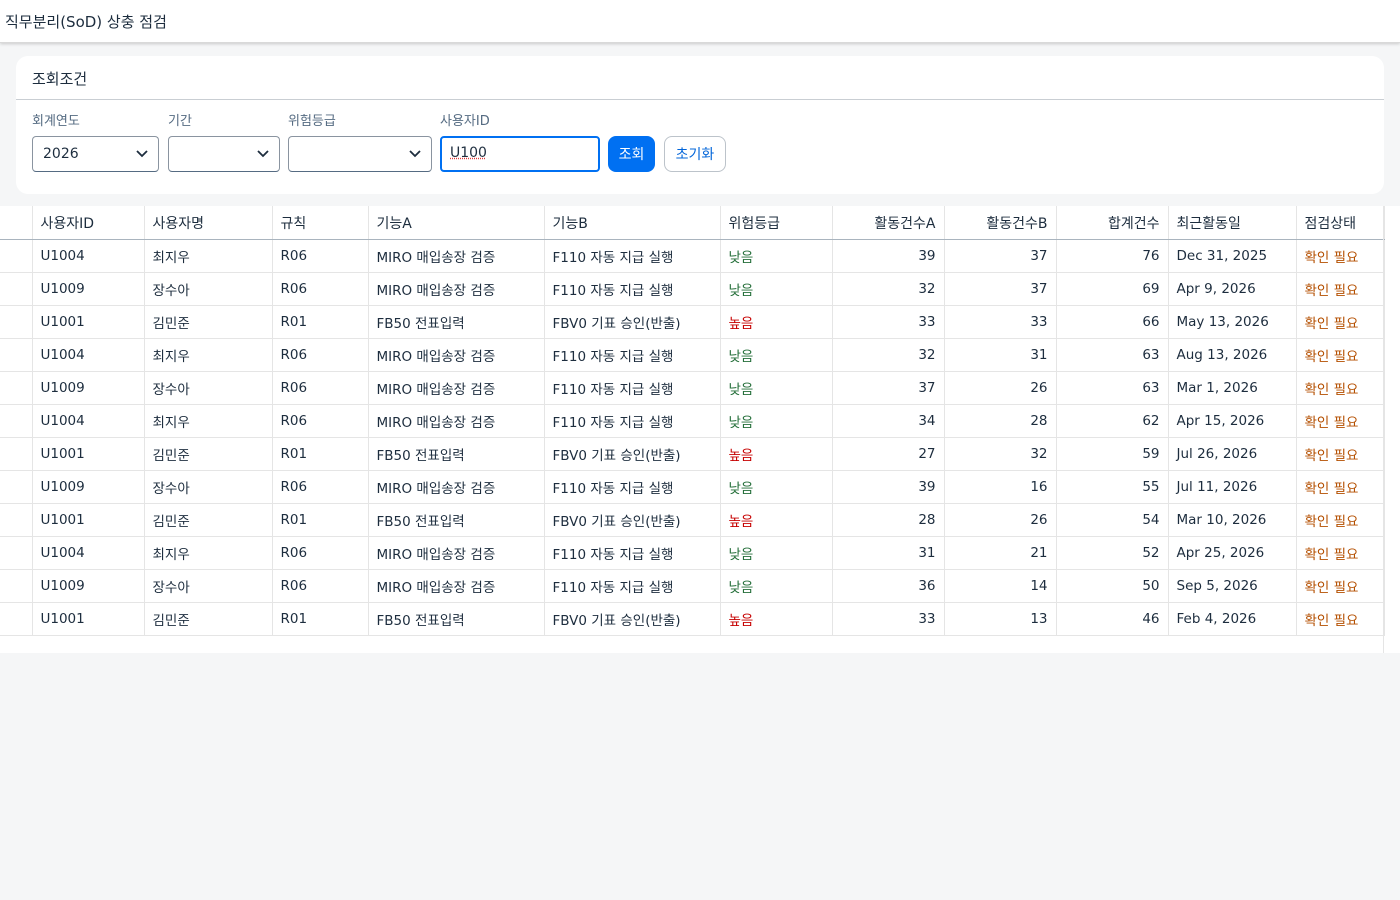  What do you see at coordinates (1112, 520) in the screenshot?
I see `cell-total-count: 54` at bounding box center [1112, 520].